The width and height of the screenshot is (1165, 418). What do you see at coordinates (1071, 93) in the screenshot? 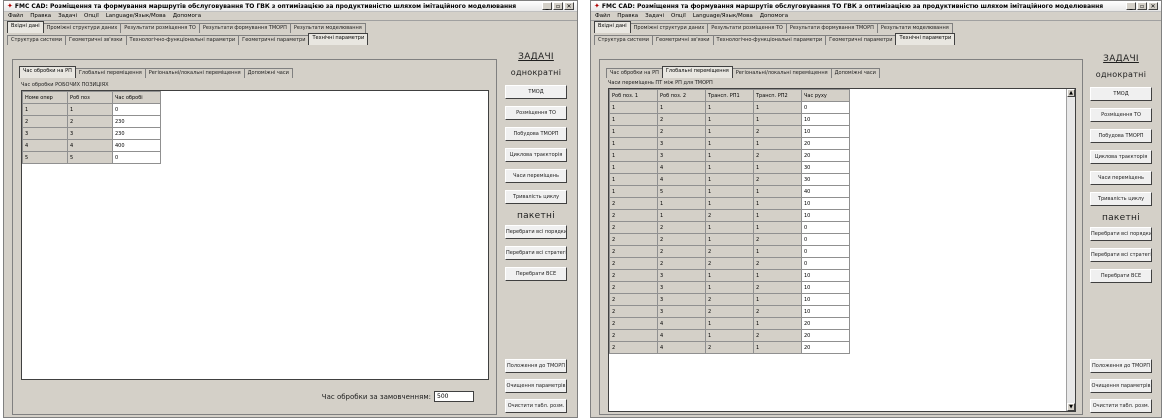
I see `scroll-up-icon: ▲` at bounding box center [1071, 93].